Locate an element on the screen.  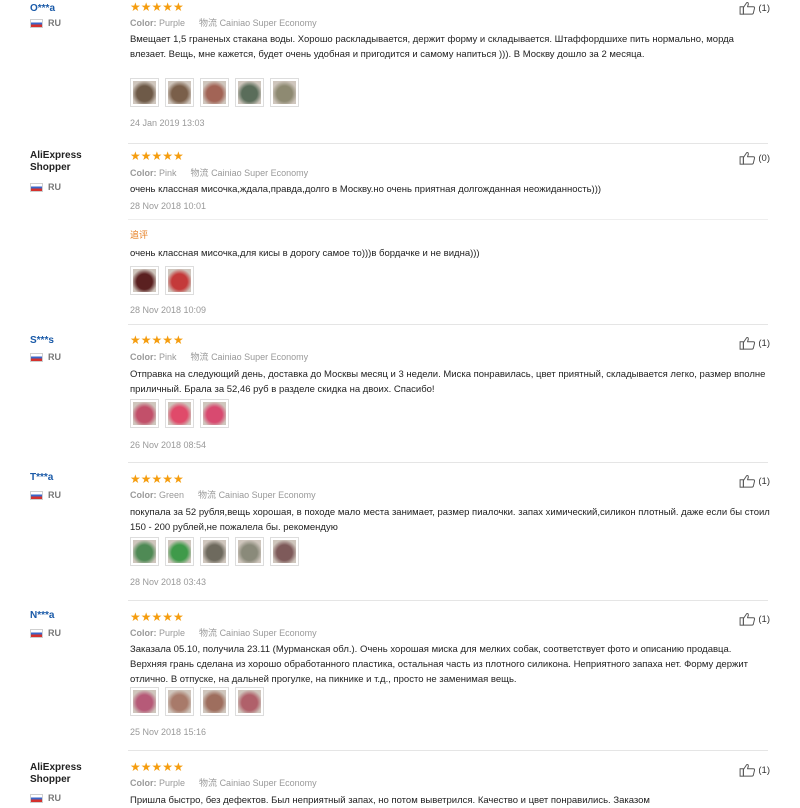
reviewer-name: S***s is located at coordinates (70, 341).